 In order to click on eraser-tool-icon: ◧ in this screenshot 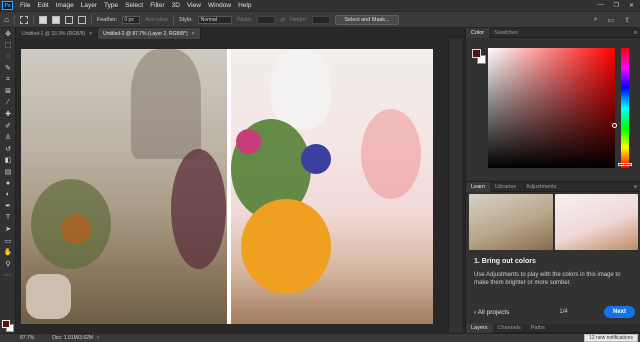, I will do `click(8, 161)`.